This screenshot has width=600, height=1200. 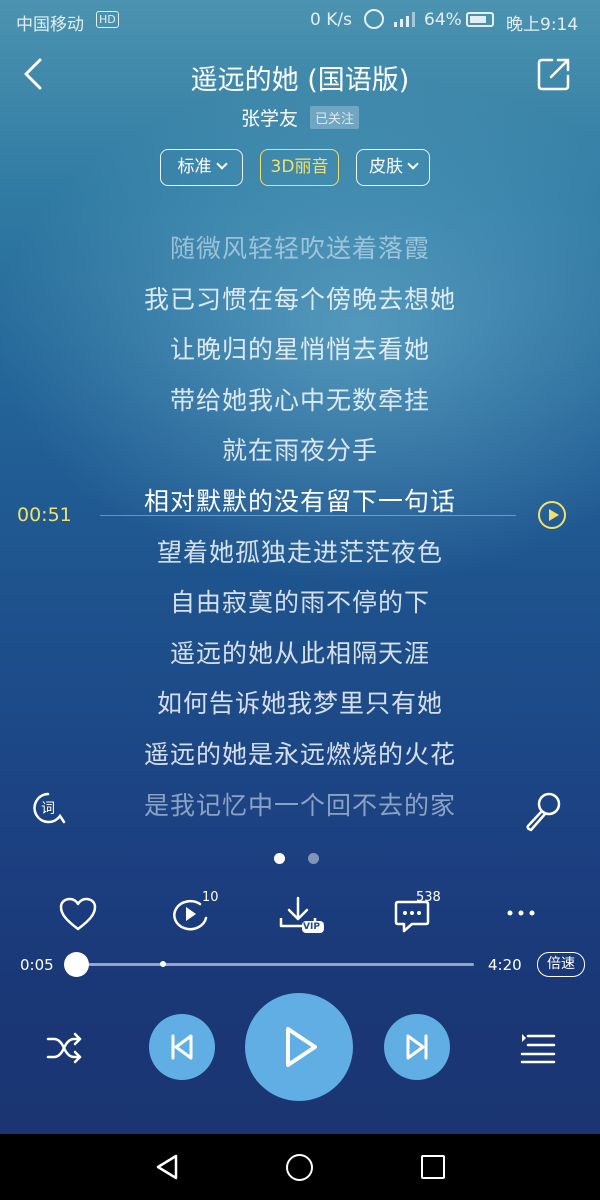 What do you see at coordinates (300, 300) in the screenshot?
I see `lyric-line: 我已习惯在每个傍晚去想她` at bounding box center [300, 300].